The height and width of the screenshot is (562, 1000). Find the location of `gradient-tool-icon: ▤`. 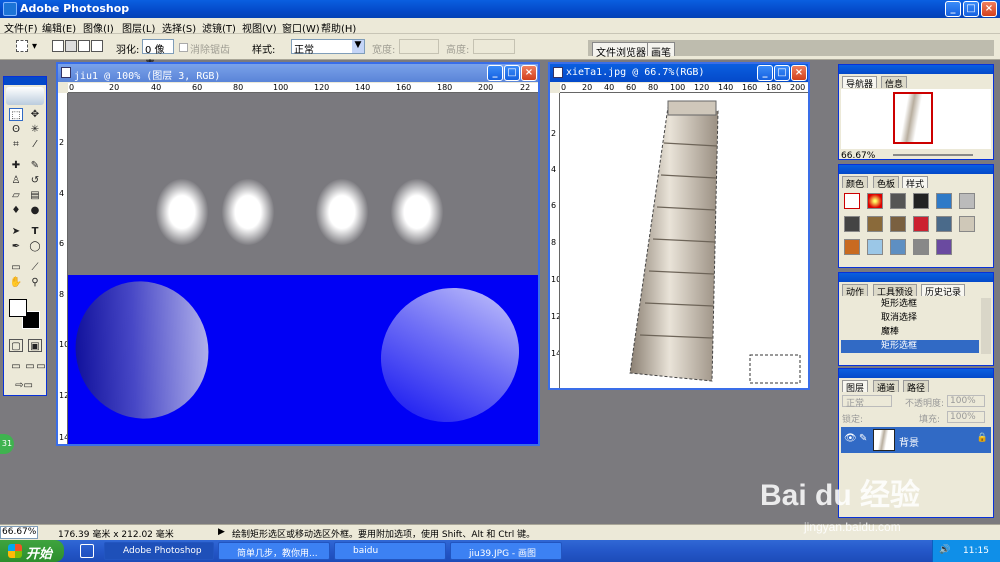

gradient-tool-icon: ▤ is located at coordinates (35, 195).